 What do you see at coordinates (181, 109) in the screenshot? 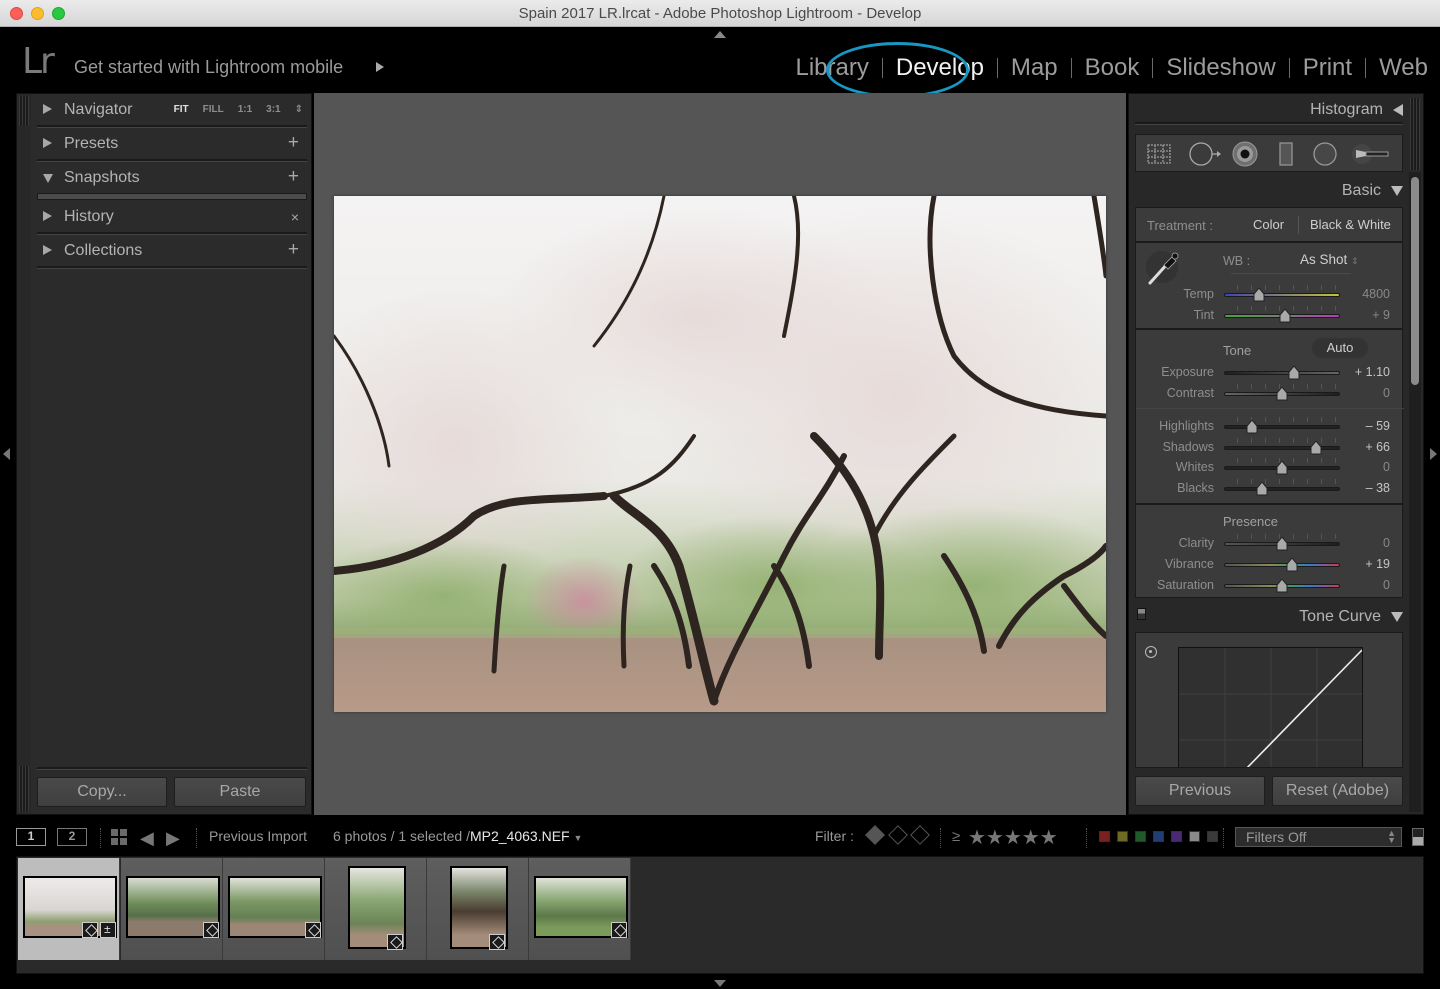
I see `zoom-fit-option: FIT` at bounding box center [181, 109].